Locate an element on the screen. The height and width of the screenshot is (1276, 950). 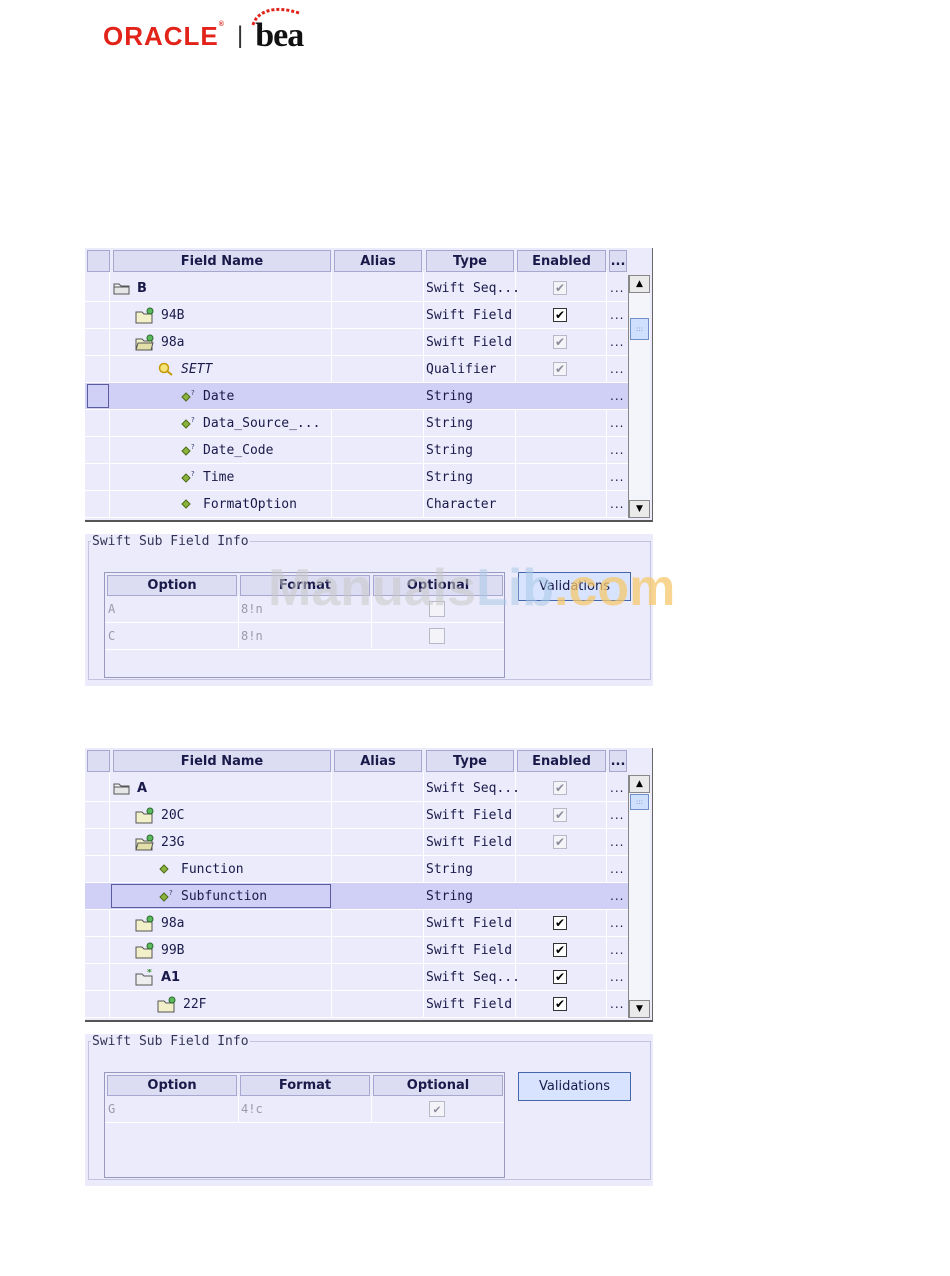
optional-checkbox: ✔ is located at coordinates (437, 1109).